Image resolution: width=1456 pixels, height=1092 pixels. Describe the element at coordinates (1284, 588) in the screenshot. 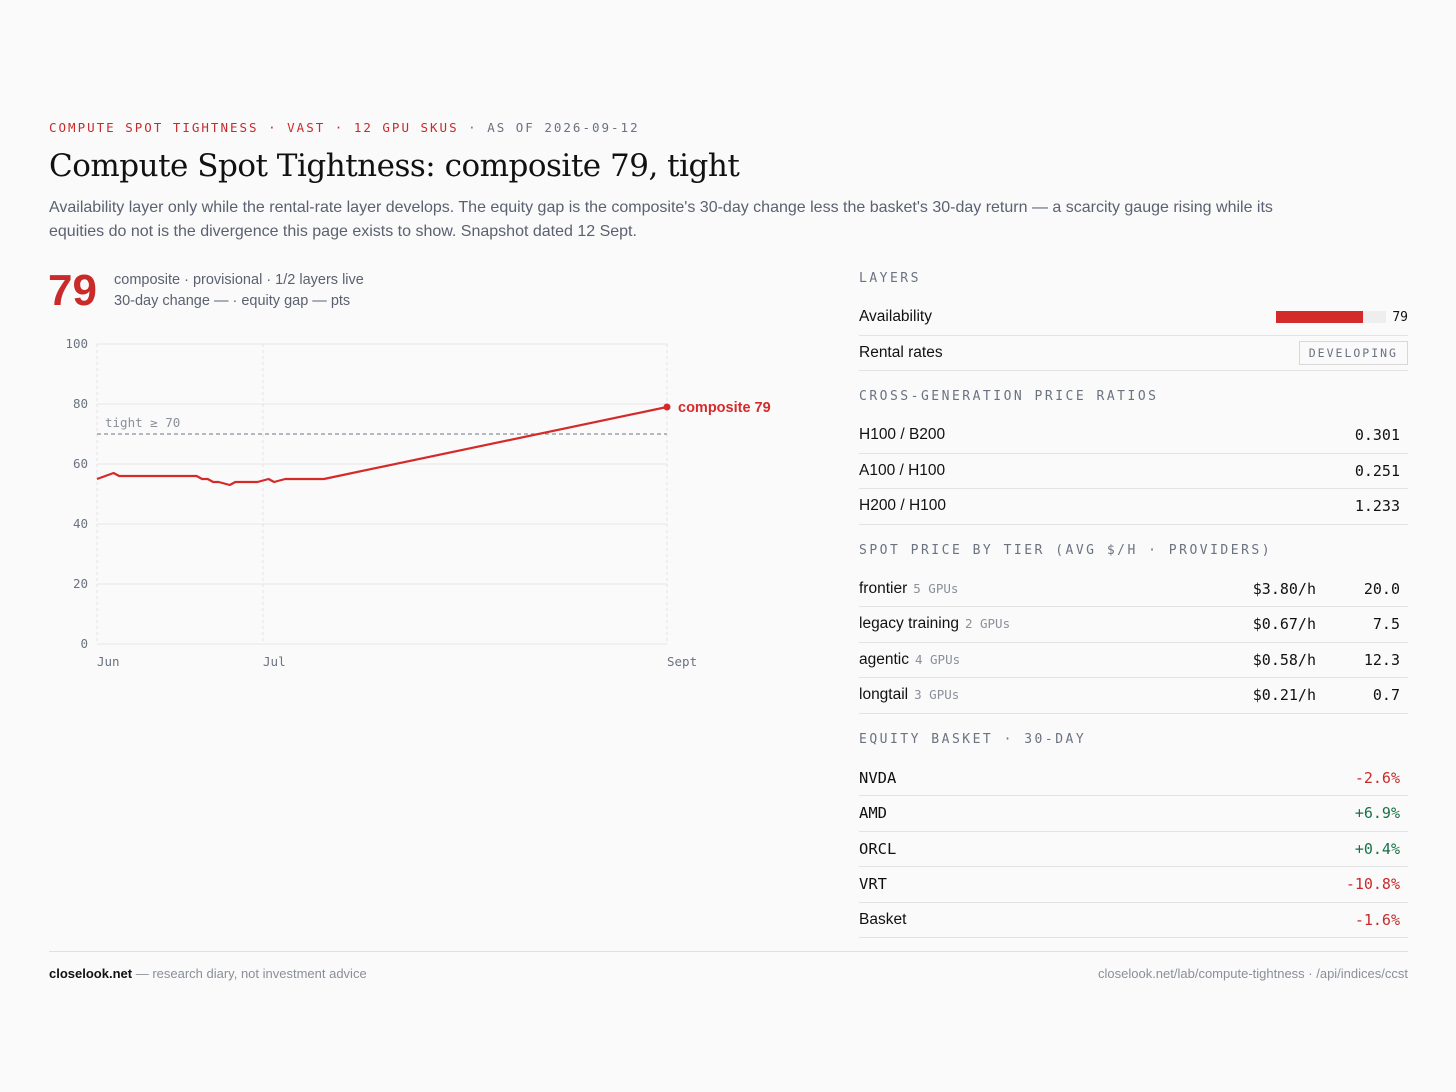

I see `tier-price: $3.80/h` at that location.